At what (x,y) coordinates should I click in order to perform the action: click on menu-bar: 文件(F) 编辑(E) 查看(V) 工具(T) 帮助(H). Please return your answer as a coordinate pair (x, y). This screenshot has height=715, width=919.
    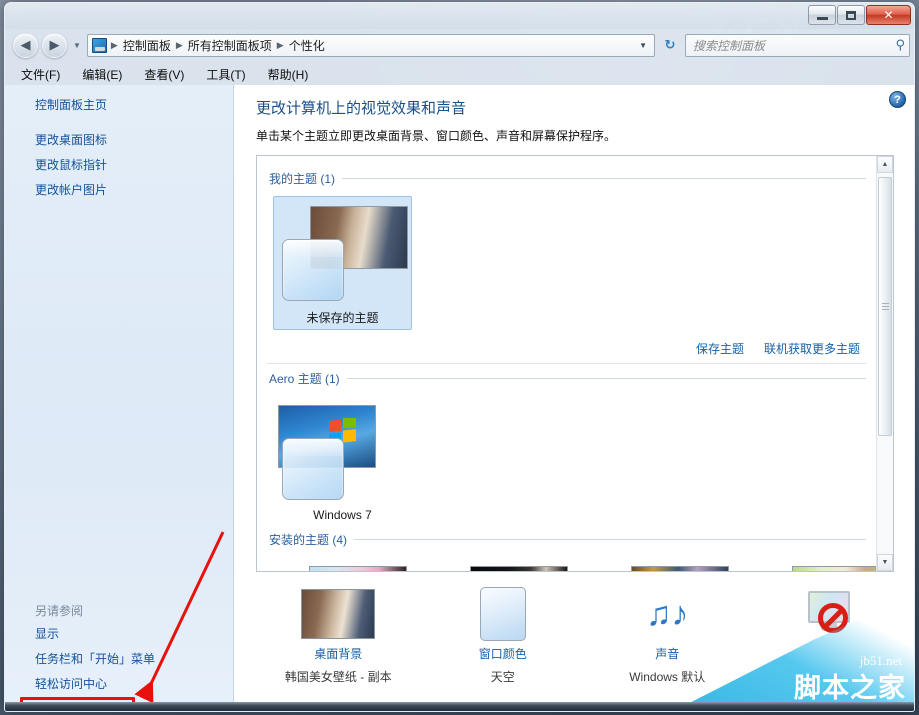
    Looking at the image, I should click on (459, 74).